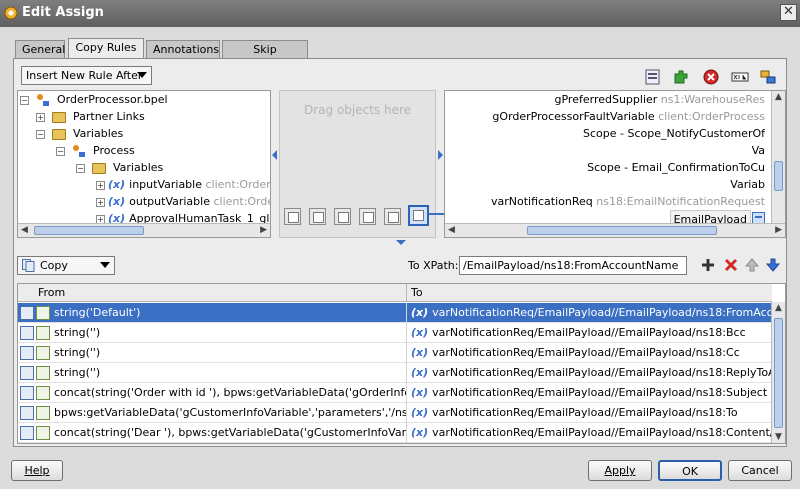 This screenshot has width=800, height=489. Describe the element at coordinates (94, 99) in the screenshot. I see `tree-root: − OrderProcessor.bpel` at that location.